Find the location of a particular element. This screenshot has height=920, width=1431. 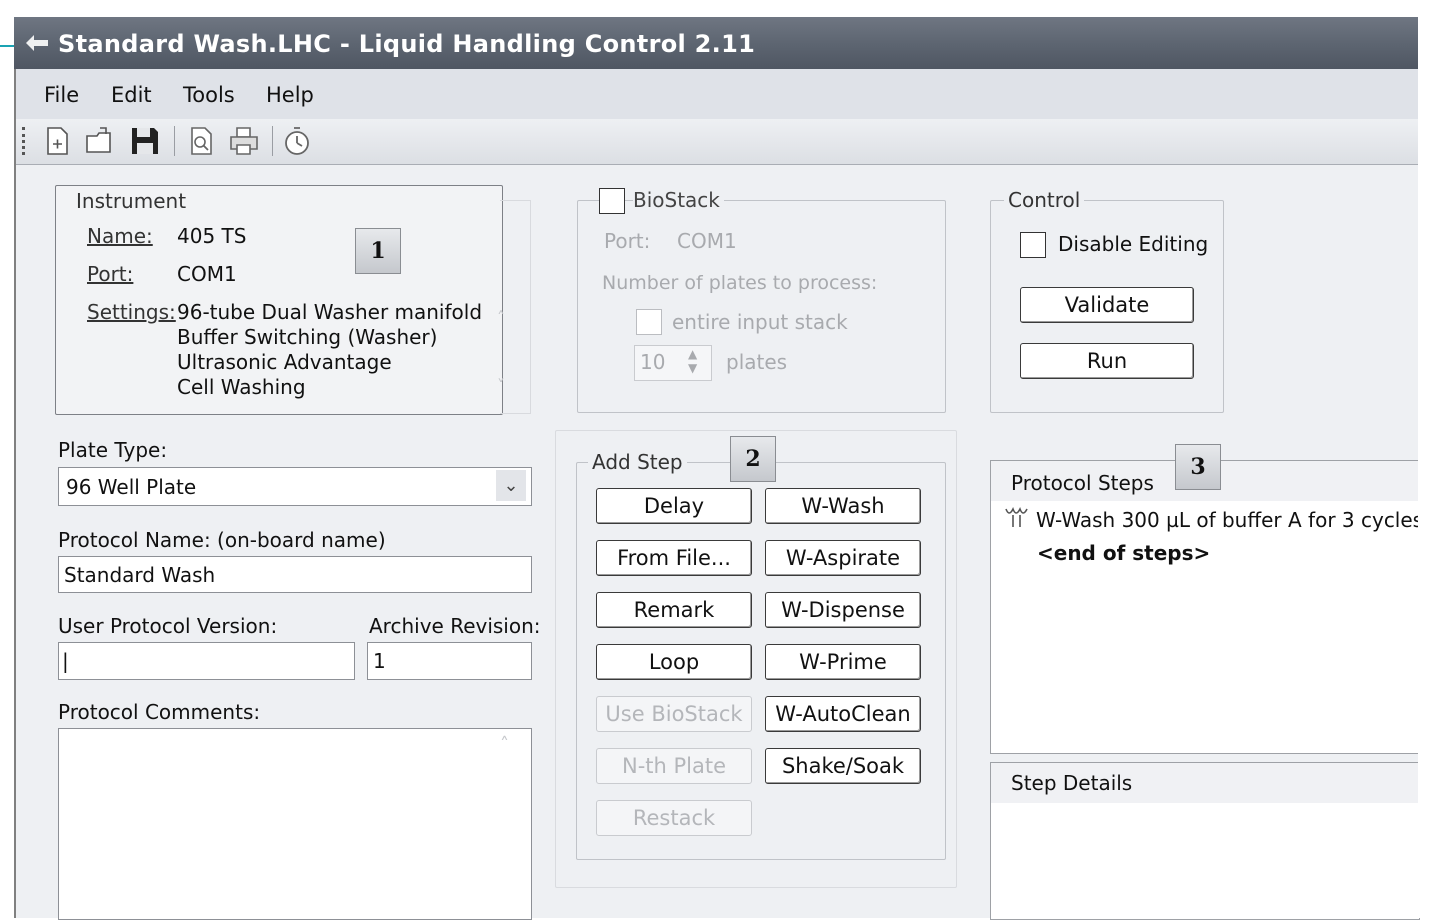

add-loop-button: Loop is located at coordinates (674, 662).